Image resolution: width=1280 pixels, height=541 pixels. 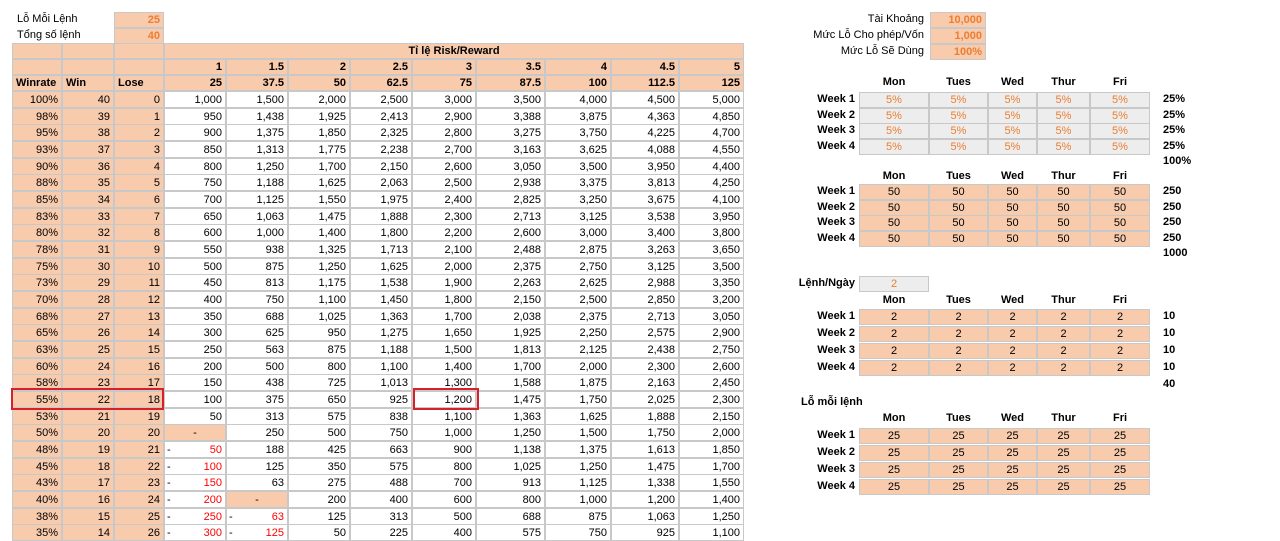 I want to click on rr-value-cell: 2,375, so click(x=510, y=266).